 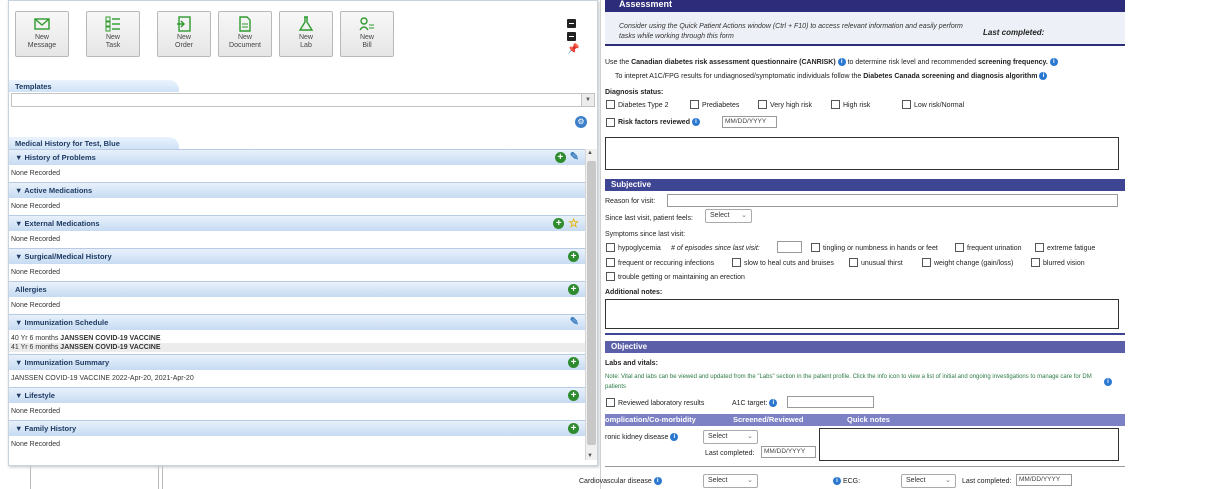 I want to click on scroll-down-icon: ▼, so click(x=590, y=456).